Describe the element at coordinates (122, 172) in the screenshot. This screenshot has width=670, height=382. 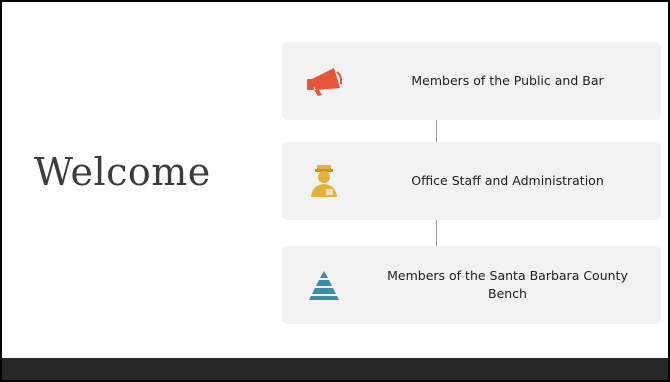
I see `slide-title: Welcome` at that location.